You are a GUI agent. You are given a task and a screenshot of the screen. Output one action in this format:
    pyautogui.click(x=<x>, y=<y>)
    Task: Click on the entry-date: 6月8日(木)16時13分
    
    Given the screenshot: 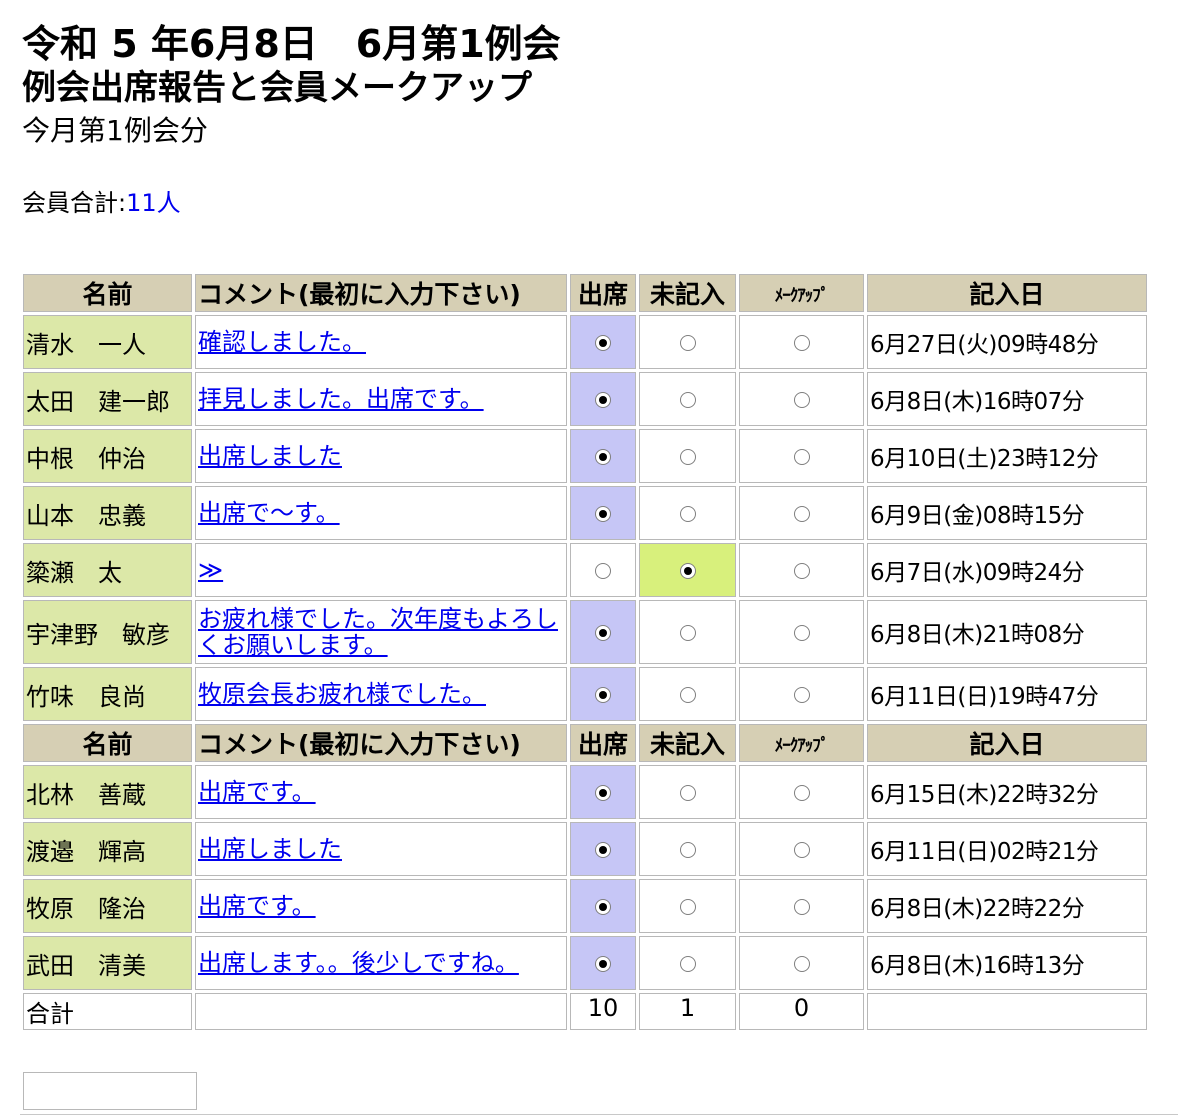 What is the action you would take?
    pyautogui.click(x=1007, y=963)
    